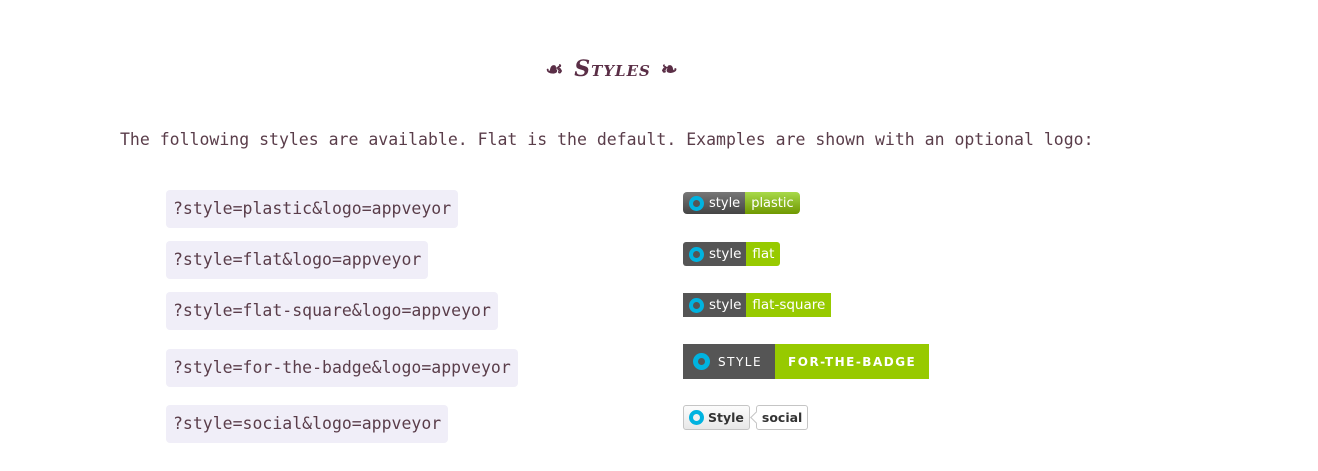 The width and height of the screenshot is (1318, 471). I want to click on badge-flat: style flat, so click(732, 254).